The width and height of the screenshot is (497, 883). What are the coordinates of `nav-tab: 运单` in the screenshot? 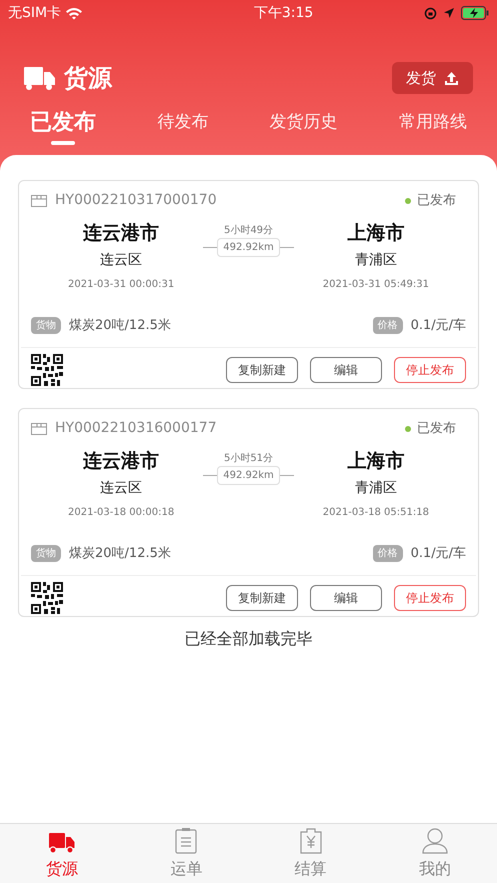 It's located at (186, 853).